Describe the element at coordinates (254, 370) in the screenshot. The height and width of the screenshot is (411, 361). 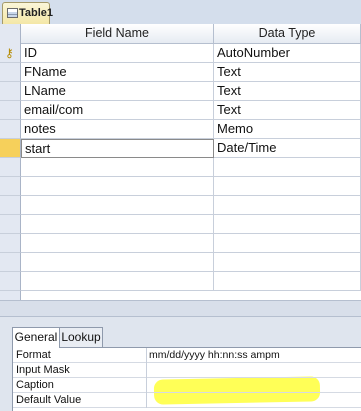
I see `input-mask-value-field` at that location.